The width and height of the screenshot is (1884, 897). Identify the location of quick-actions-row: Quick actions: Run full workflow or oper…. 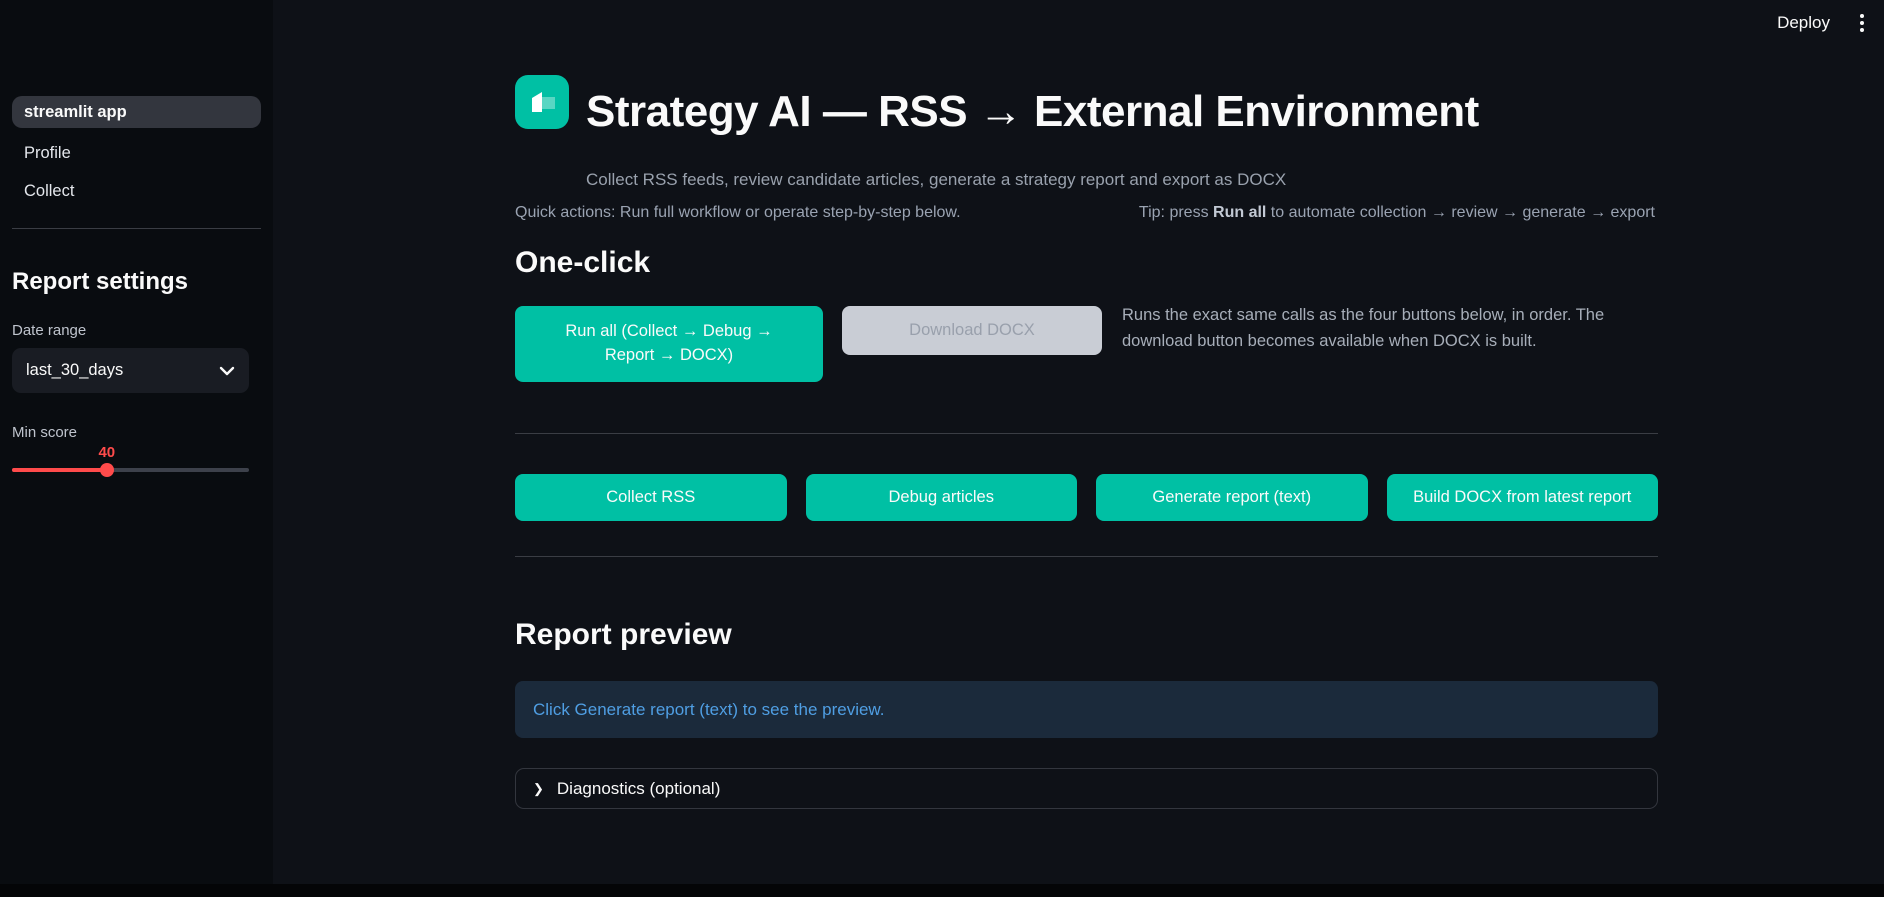
(1085, 213).